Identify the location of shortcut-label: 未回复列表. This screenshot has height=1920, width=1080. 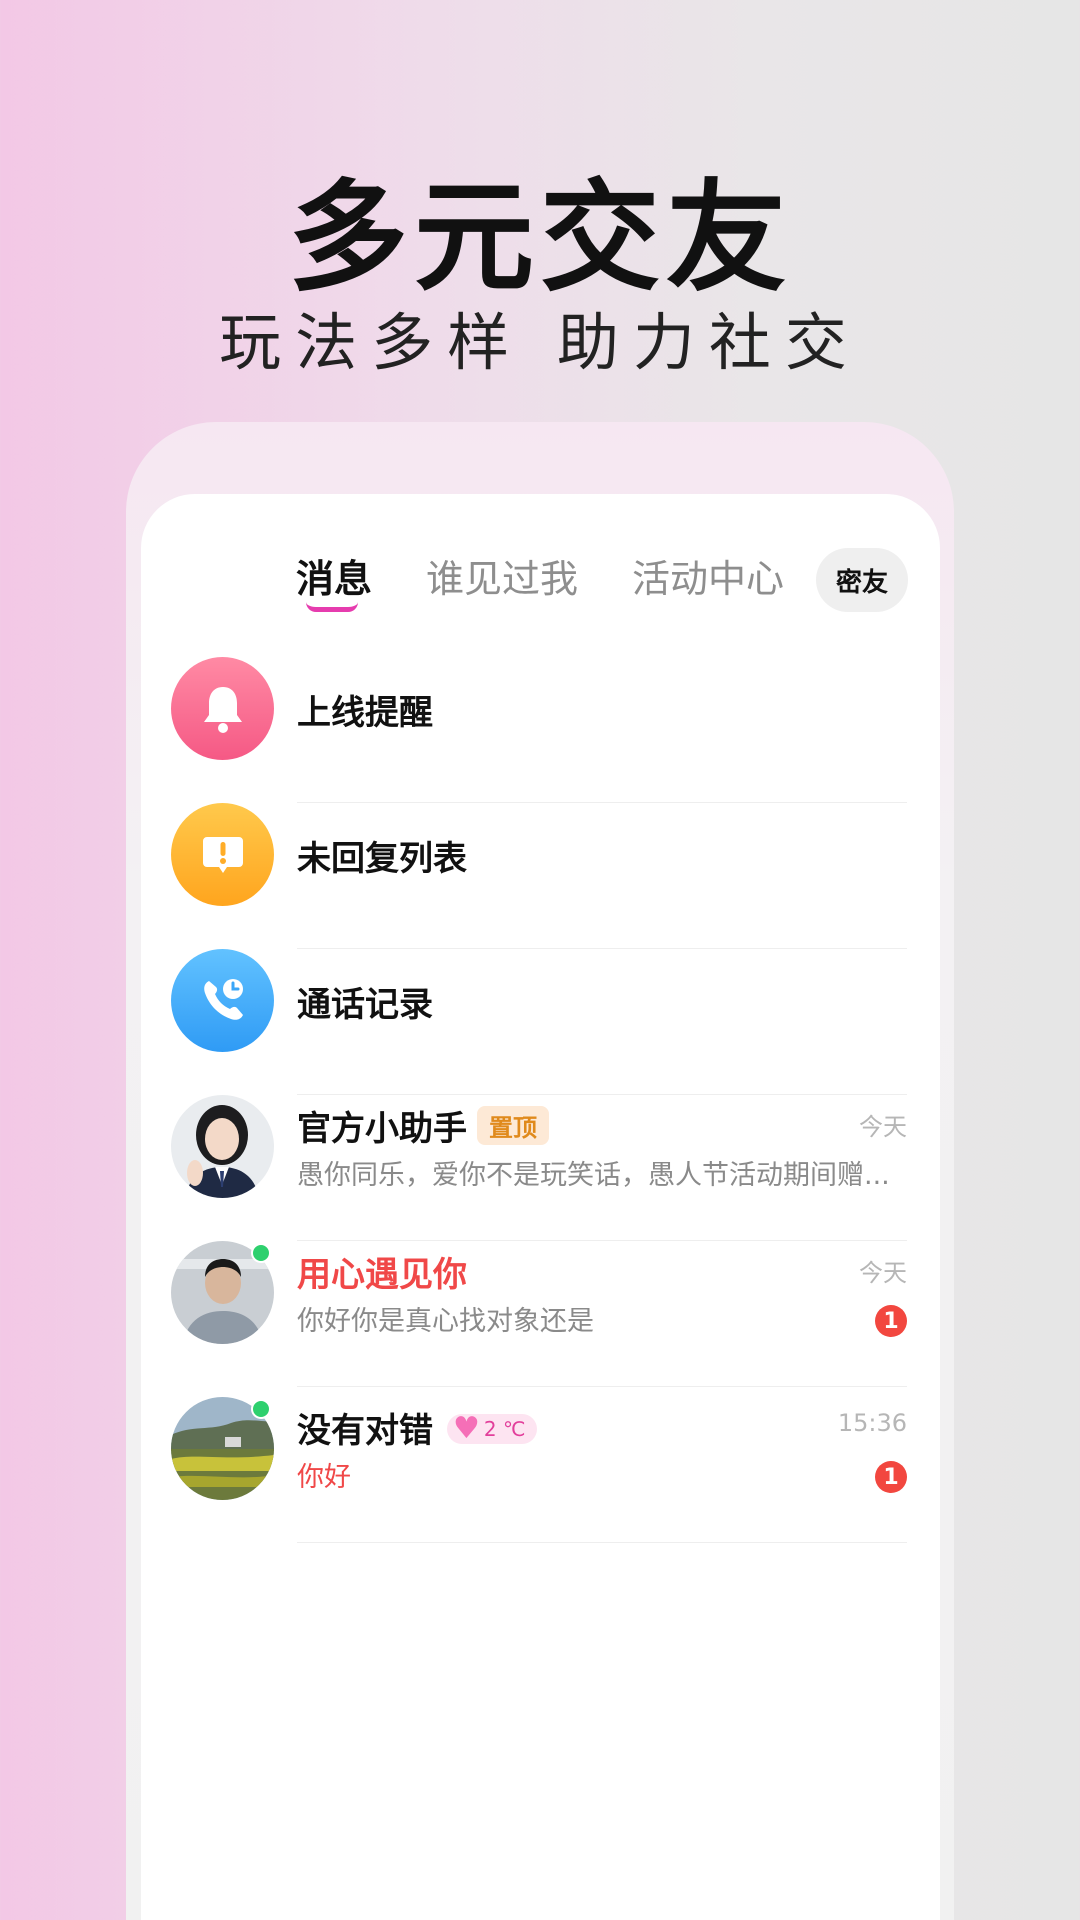
(382, 859).